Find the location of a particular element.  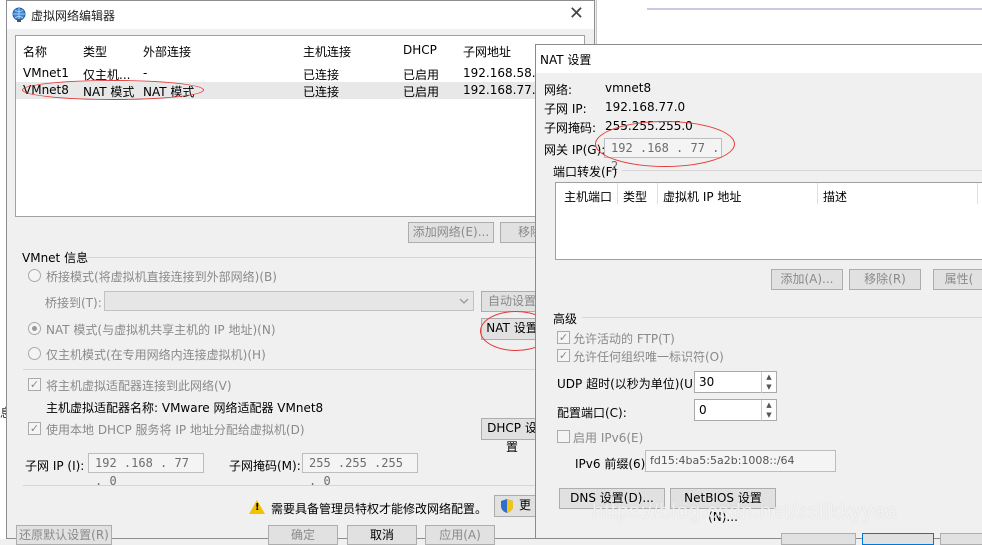

col-header-type: 类型 is located at coordinates (95, 51).